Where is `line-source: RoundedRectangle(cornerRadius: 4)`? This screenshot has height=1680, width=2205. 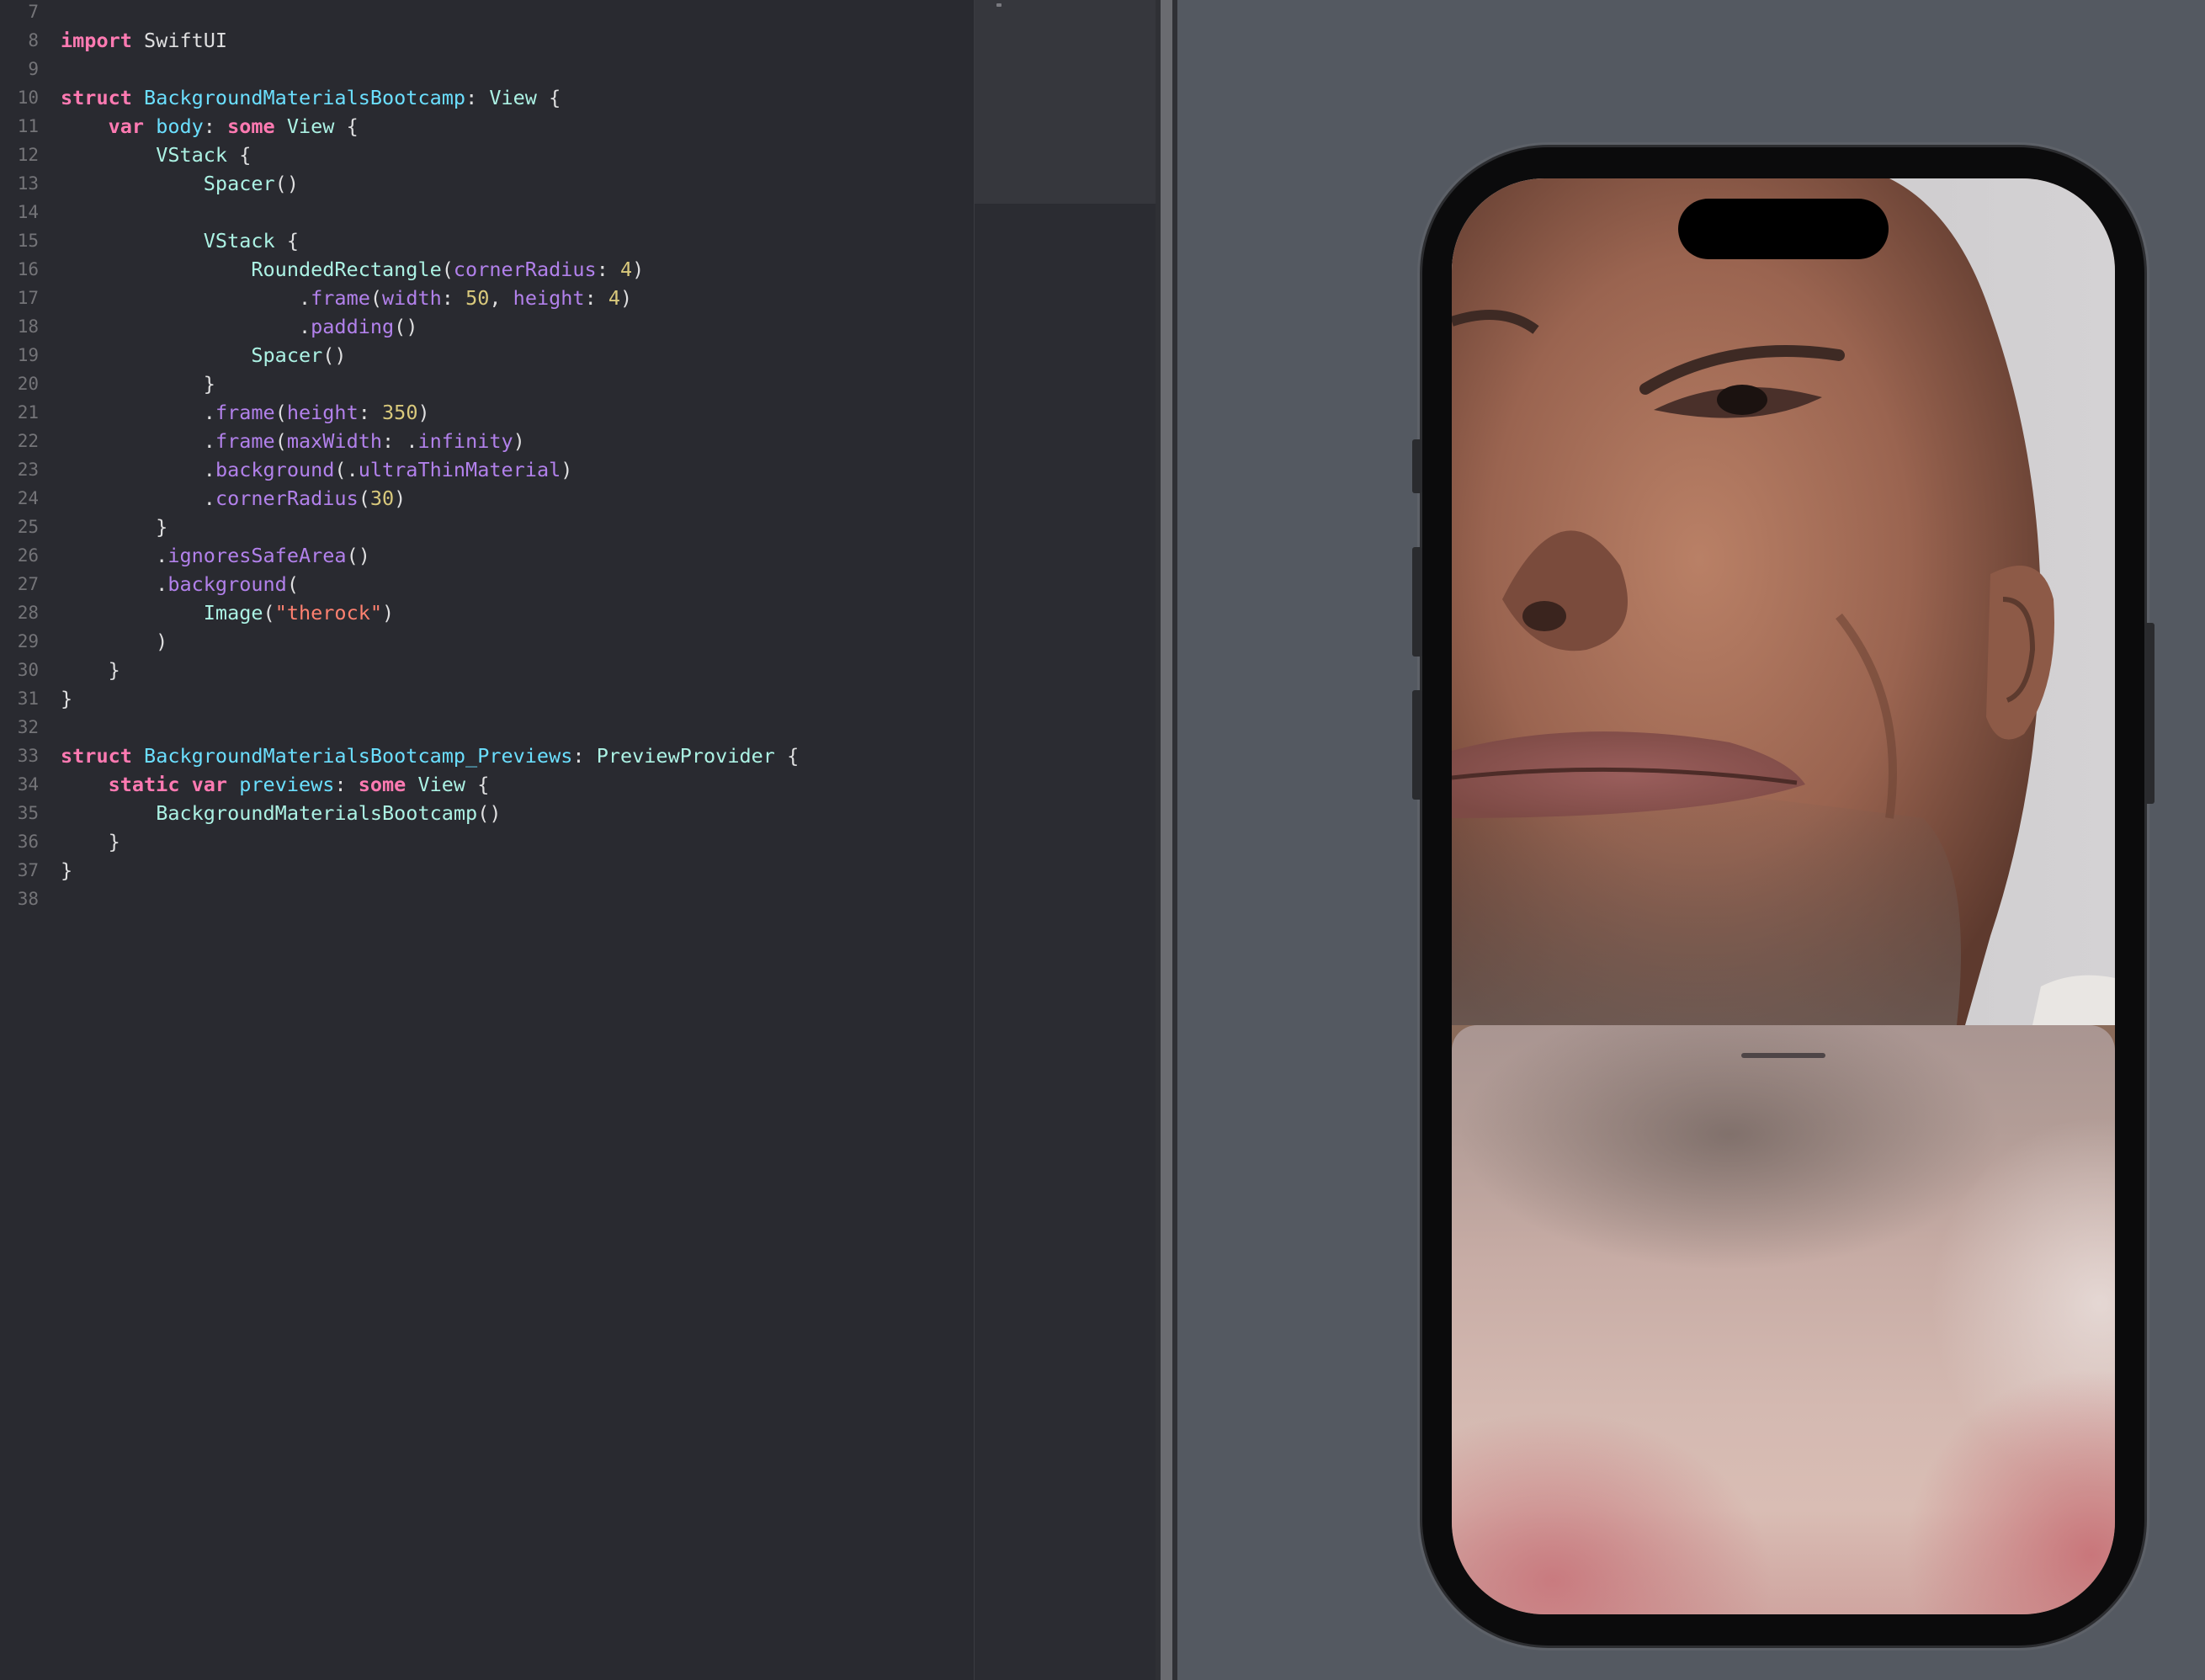 line-source: RoundedRectangle(cornerRadius: 4) is located at coordinates (353, 269).